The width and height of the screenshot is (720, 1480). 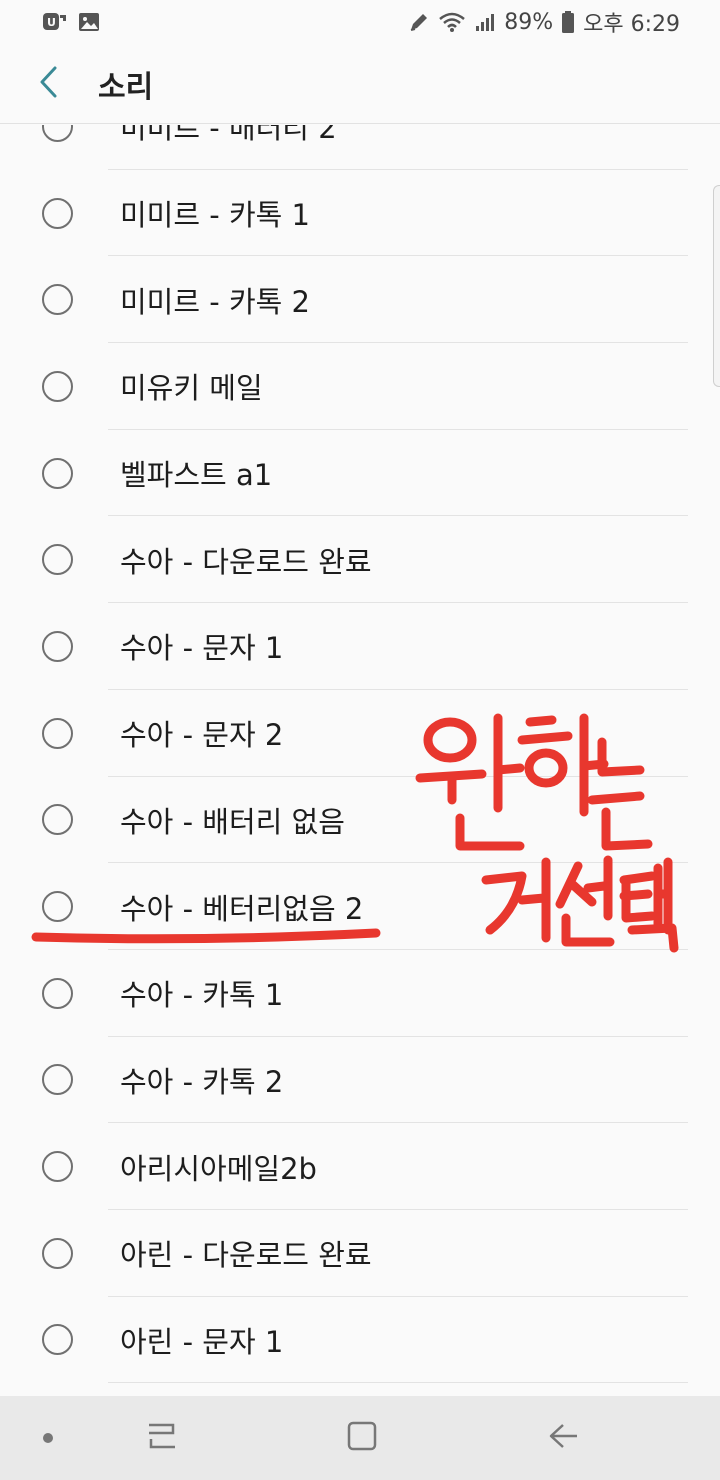 What do you see at coordinates (360, 1166) in the screenshot?
I see `sound-list-item: 아리시아메일2b` at bounding box center [360, 1166].